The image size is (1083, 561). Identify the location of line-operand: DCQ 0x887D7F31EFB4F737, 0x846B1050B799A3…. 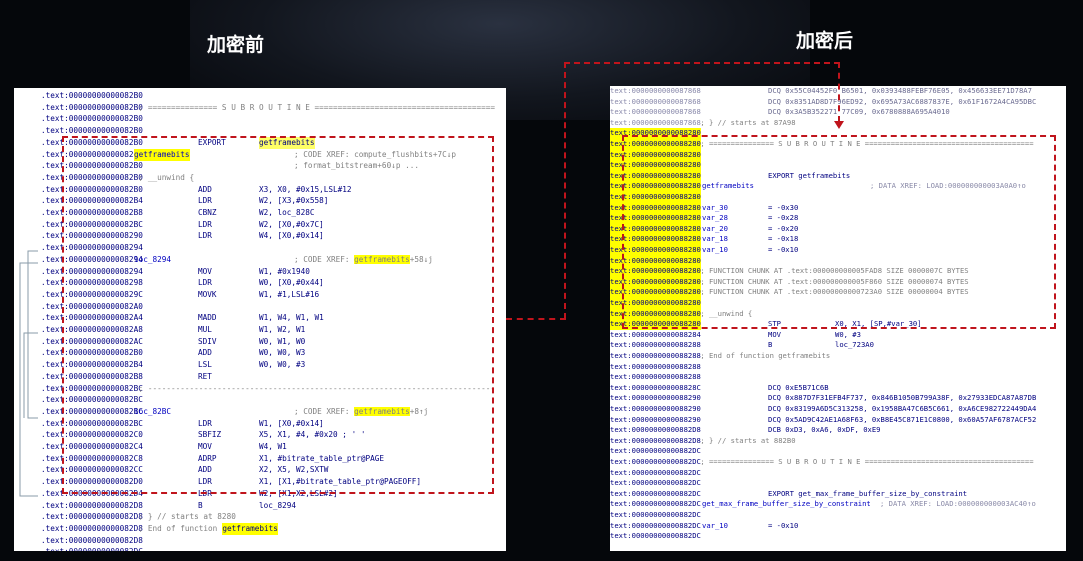
(902, 398).